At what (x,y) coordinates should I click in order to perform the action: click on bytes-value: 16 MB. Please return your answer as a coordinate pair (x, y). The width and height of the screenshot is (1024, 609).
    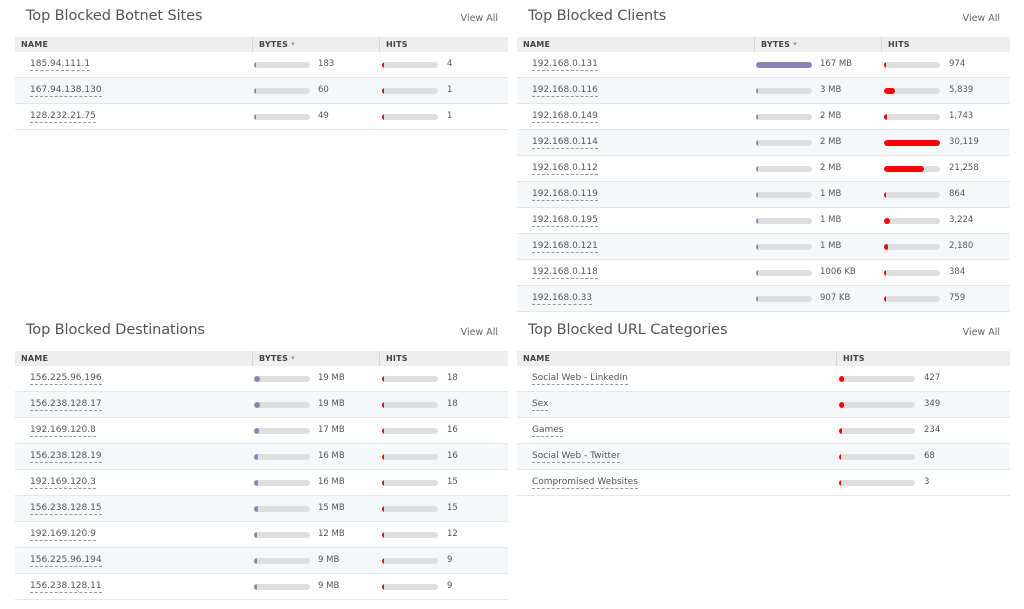
    Looking at the image, I should click on (331, 456).